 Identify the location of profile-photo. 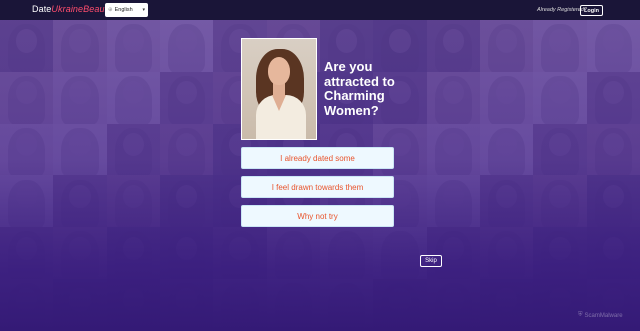
(279, 89).